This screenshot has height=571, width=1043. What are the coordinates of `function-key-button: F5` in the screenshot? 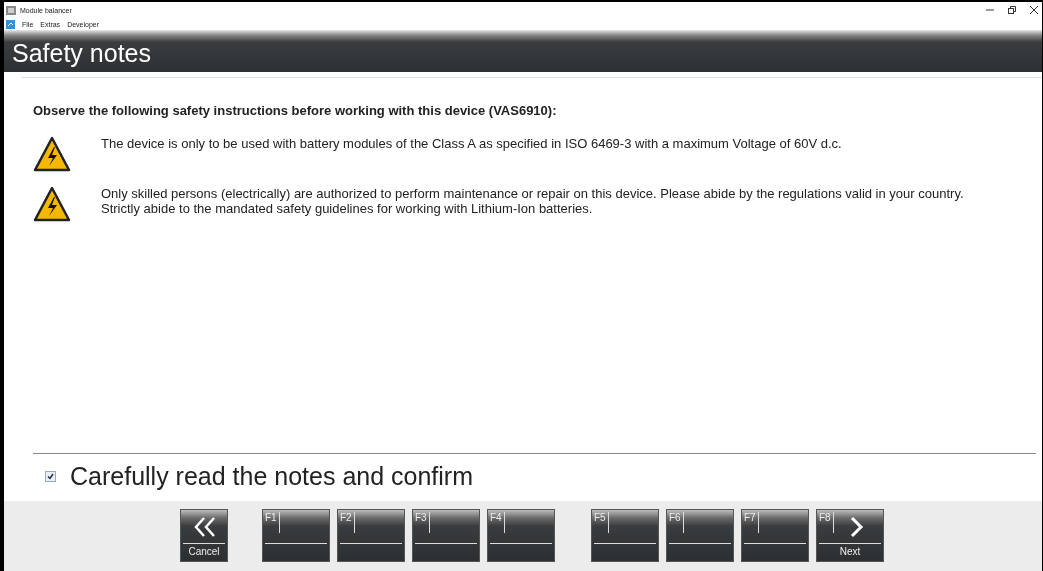 It's located at (625, 535).